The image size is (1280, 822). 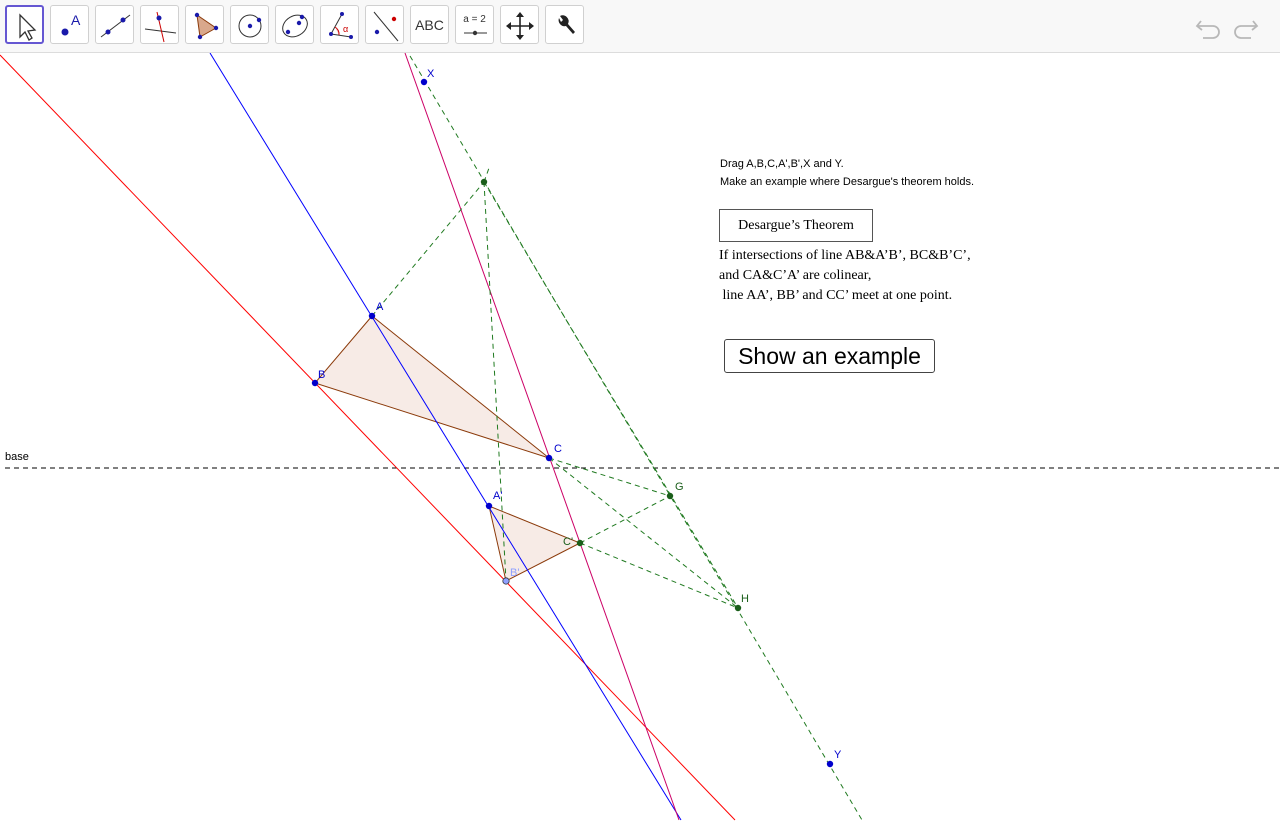 What do you see at coordinates (670, 496) in the screenshot?
I see `point-g` at bounding box center [670, 496].